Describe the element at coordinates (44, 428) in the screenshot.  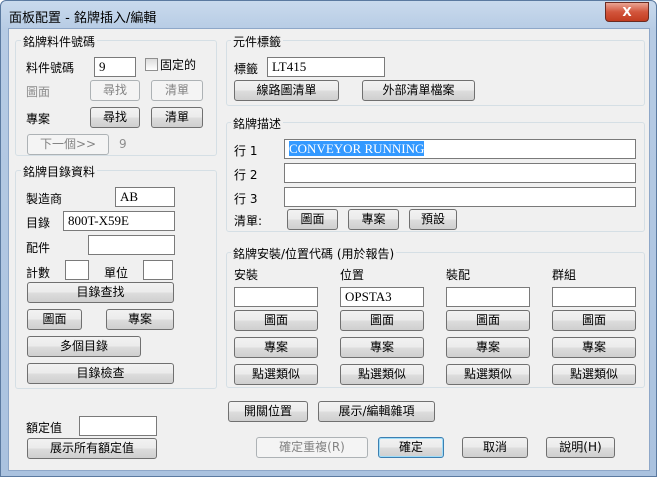
I see `rating-label: 額定值` at that location.